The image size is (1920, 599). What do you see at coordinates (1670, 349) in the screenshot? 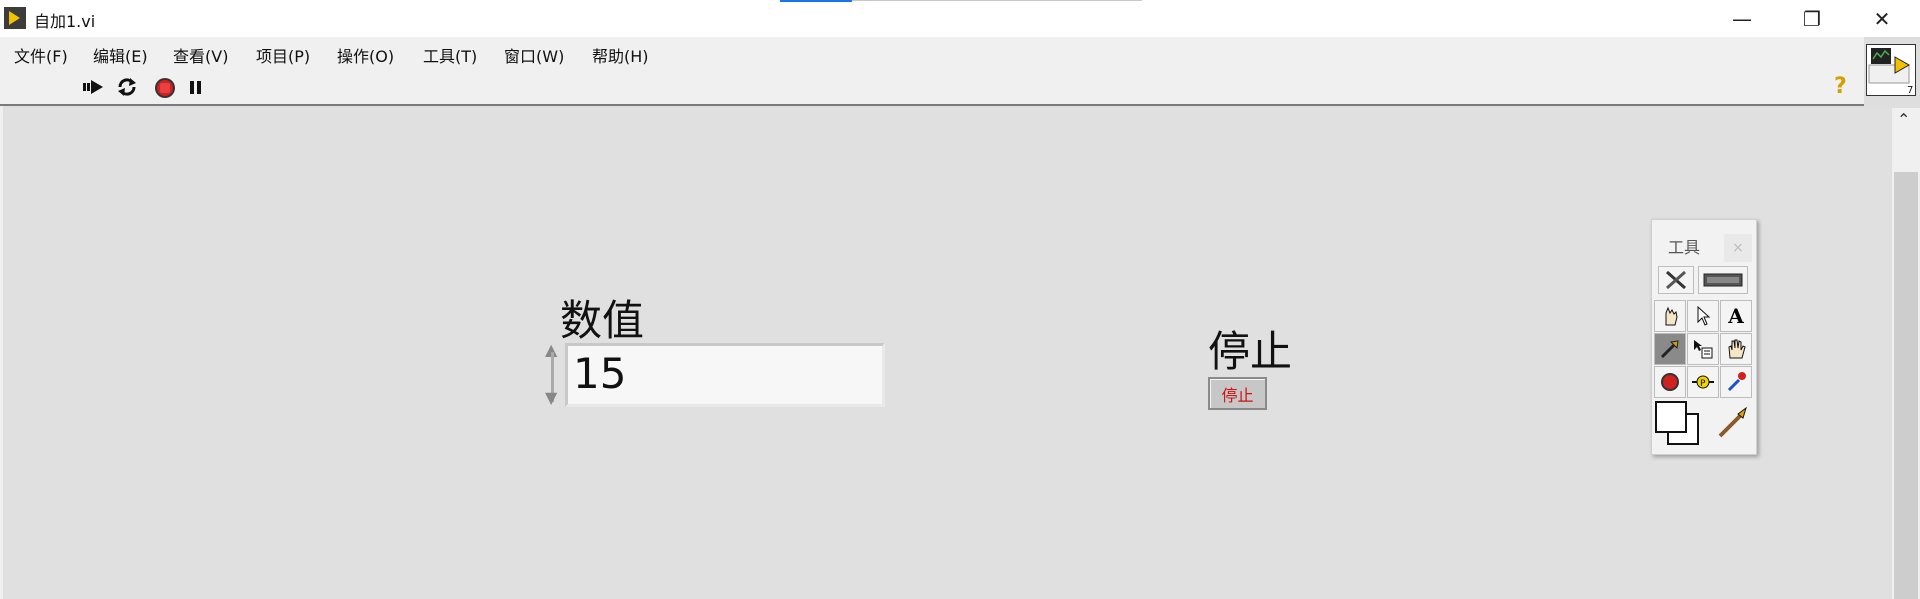
I see `wiring-icon` at bounding box center [1670, 349].